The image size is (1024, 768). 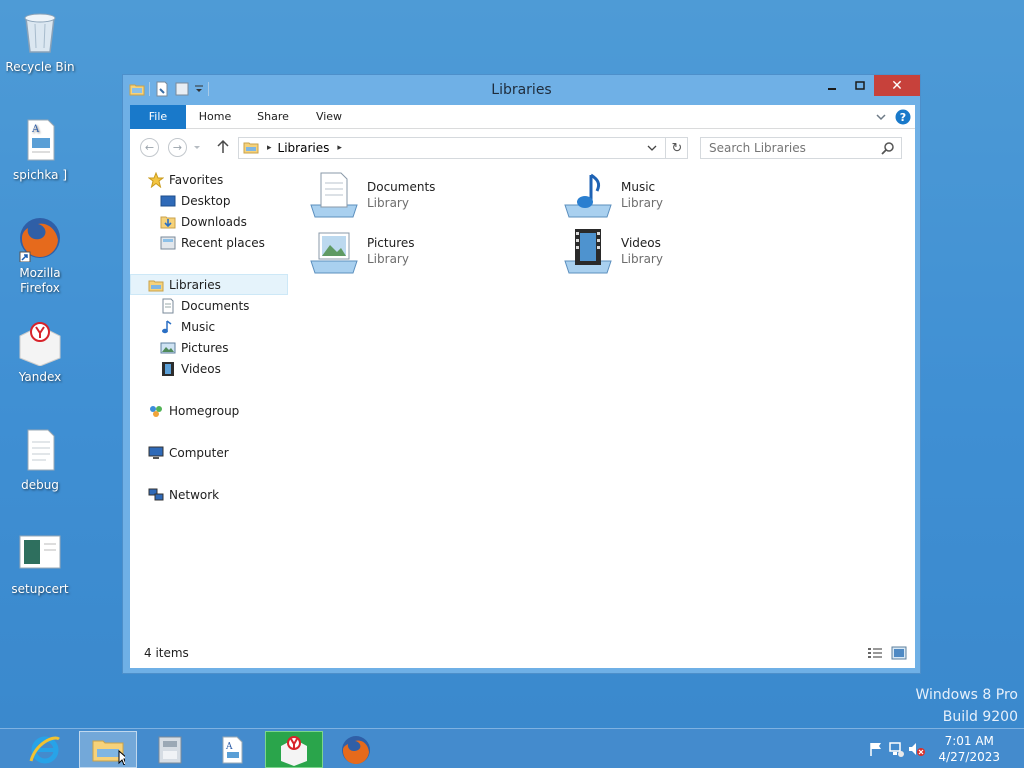 I want to click on watermark-edition: Windows 8 Pro, so click(x=966, y=695).